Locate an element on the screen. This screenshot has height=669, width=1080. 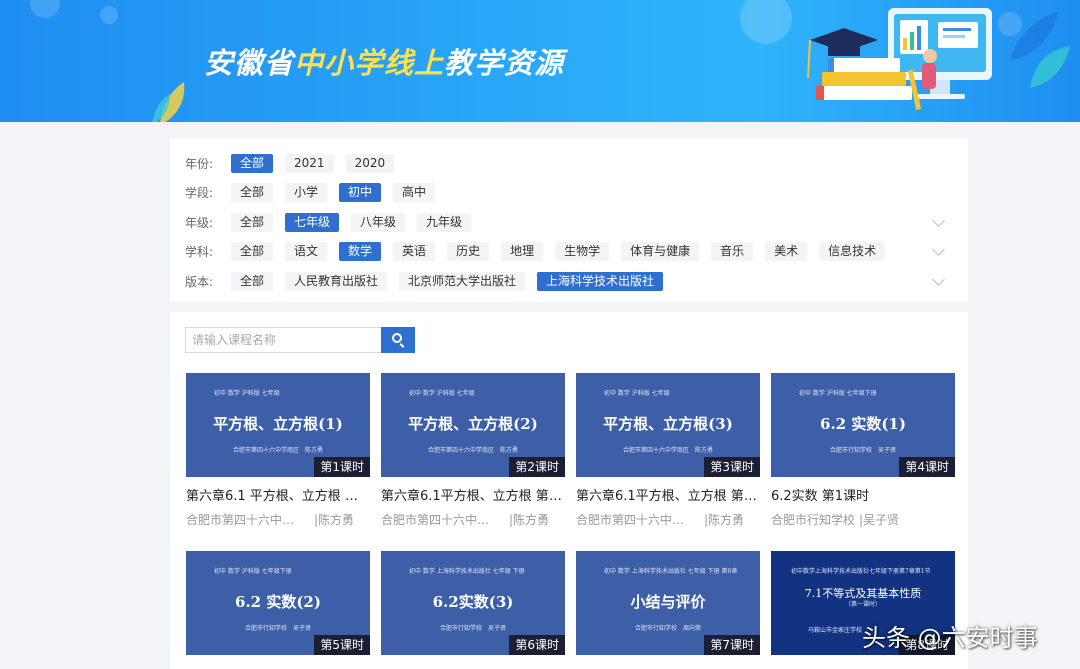
lesson-badge: 第2课时 is located at coordinates (537, 467).